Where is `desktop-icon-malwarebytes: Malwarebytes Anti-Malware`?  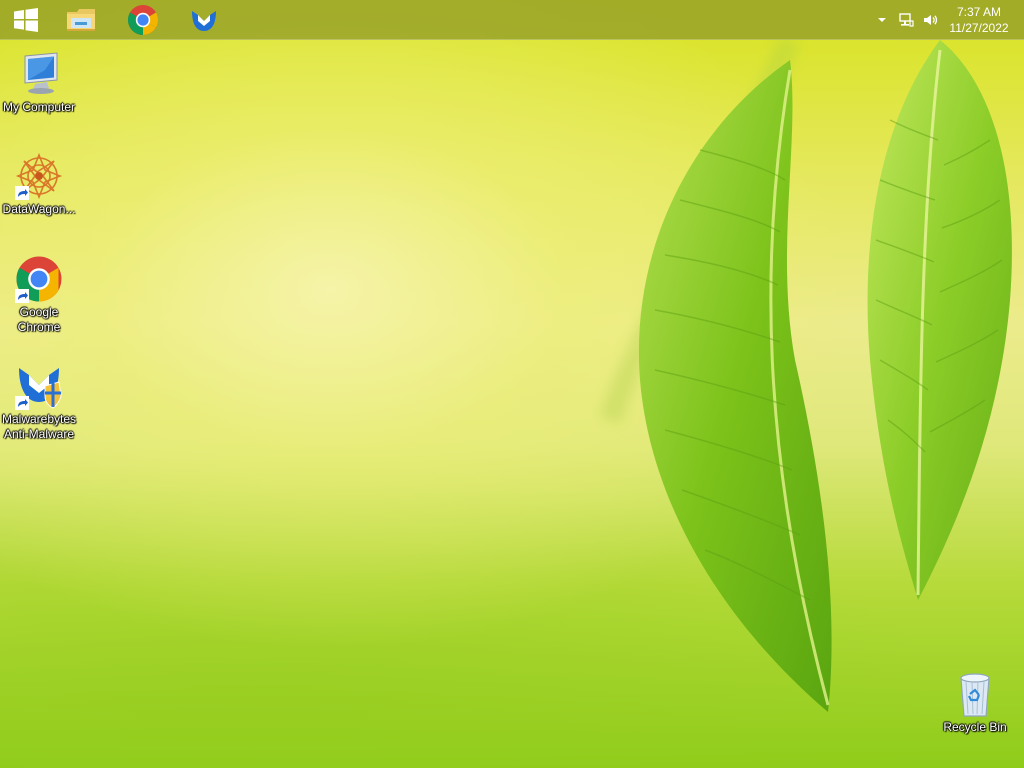
desktop-icon-malwarebytes: Malwarebytes Anti-Malware is located at coordinates (39, 402).